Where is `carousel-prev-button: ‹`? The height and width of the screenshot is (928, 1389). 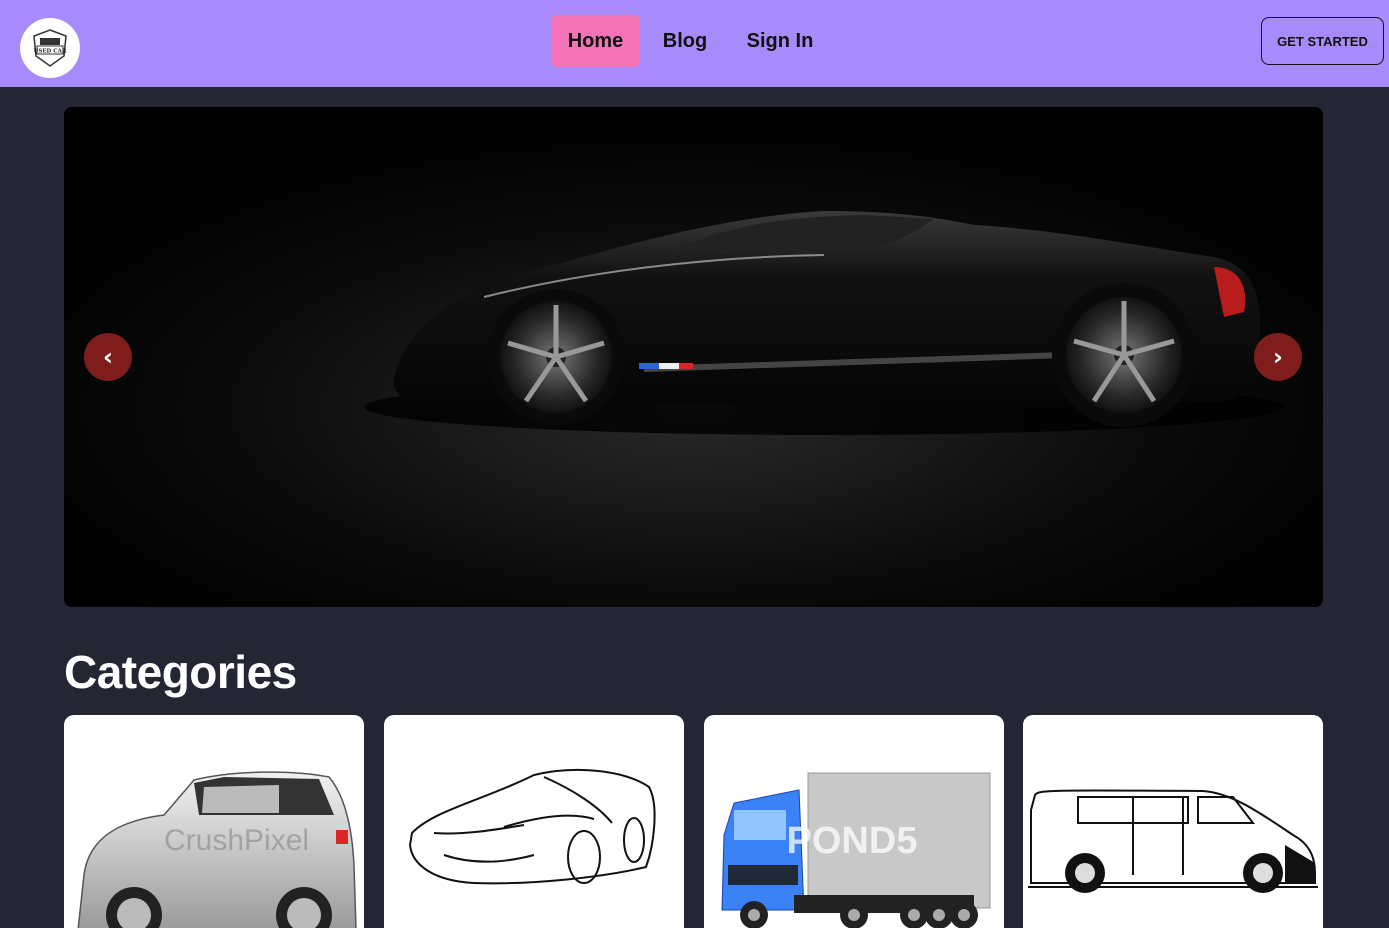 carousel-prev-button: ‹ is located at coordinates (108, 357).